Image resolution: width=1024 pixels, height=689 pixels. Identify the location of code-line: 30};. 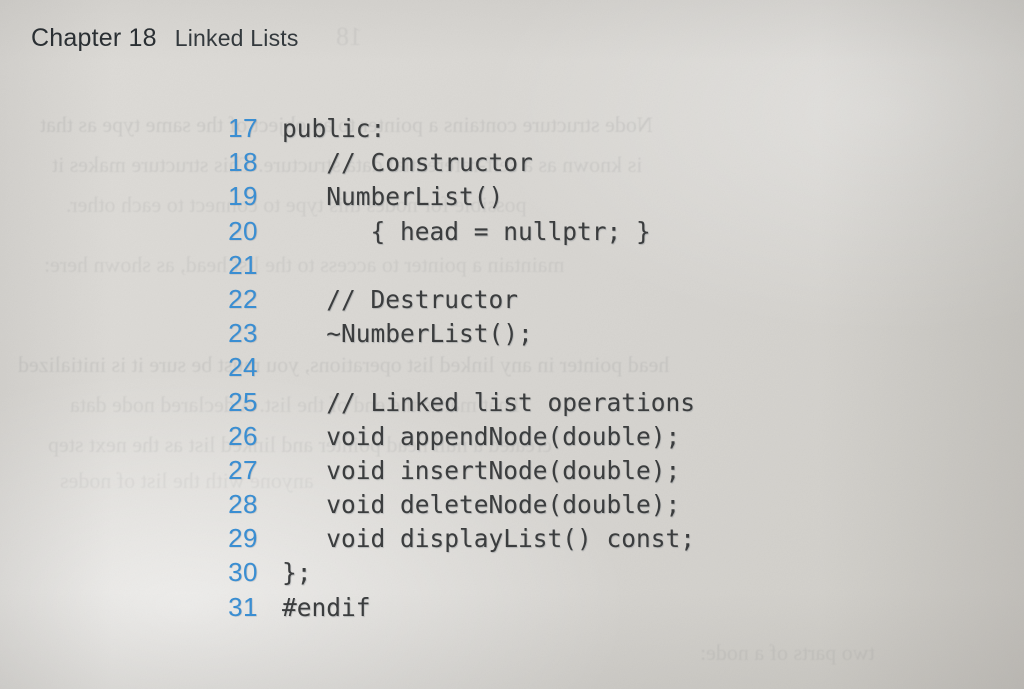
(512, 574).